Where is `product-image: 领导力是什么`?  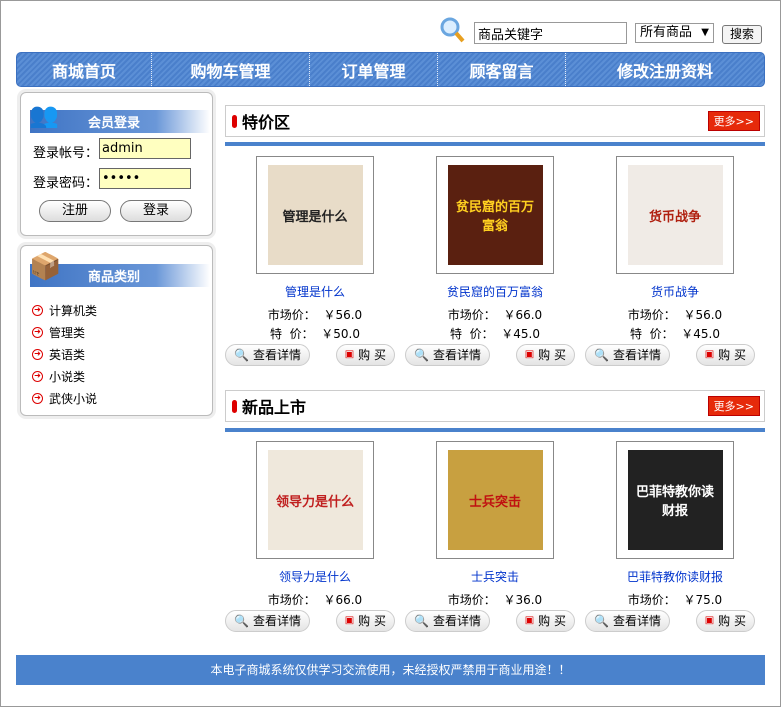 product-image: 领导力是什么 is located at coordinates (315, 500).